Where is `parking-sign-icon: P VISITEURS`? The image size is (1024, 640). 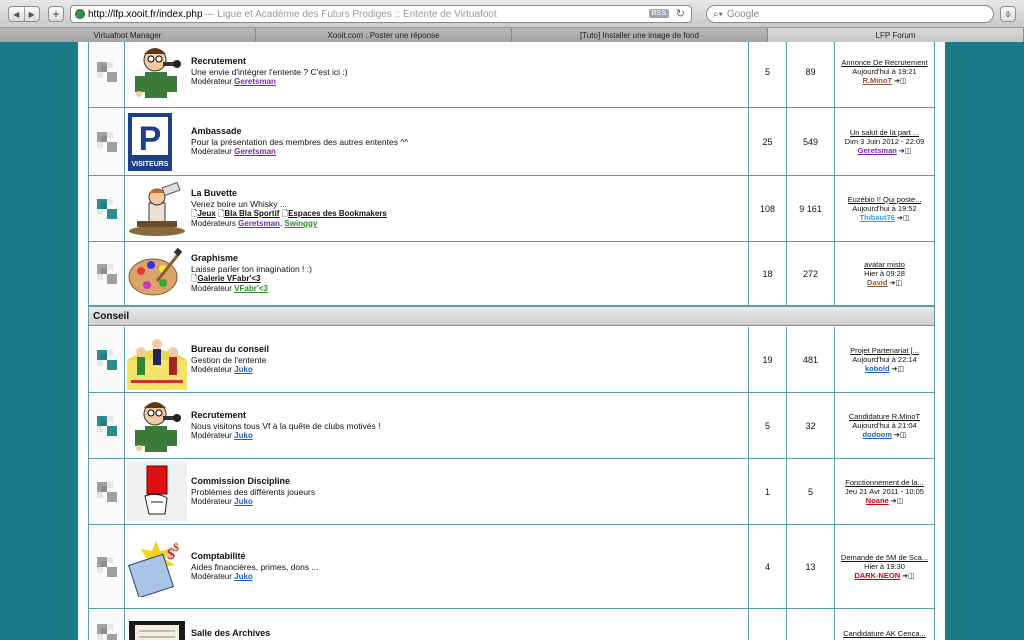
parking-sign-icon: P VISITEURS is located at coordinates (157, 142).